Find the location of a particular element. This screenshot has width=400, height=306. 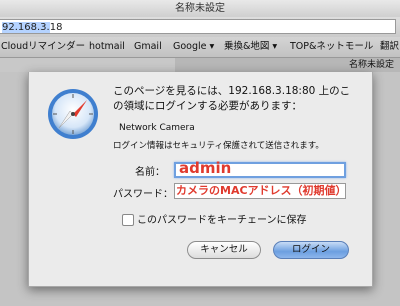

login-button: ログイン is located at coordinates (311, 250).